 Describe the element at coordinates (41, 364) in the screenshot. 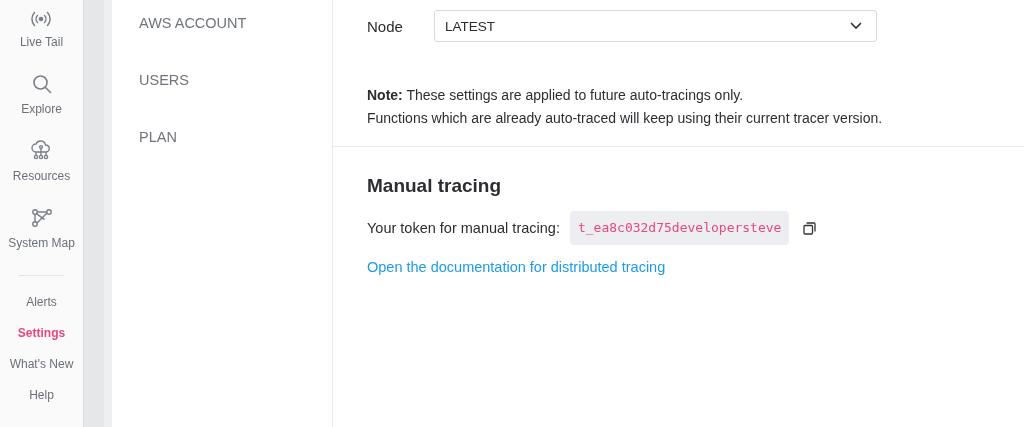

I see `nav-item: What's New` at that location.